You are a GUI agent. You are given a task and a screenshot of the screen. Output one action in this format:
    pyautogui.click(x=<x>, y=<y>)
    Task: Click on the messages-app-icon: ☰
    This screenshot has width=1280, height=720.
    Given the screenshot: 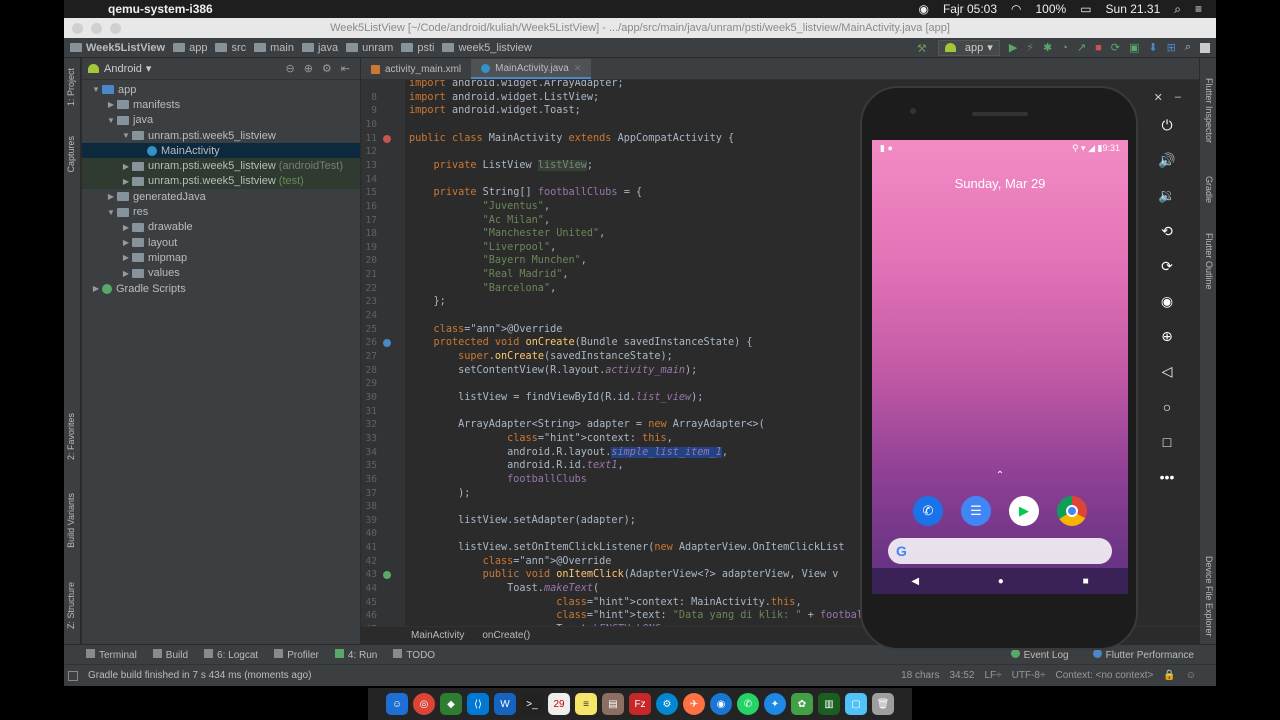 What is the action you would take?
    pyautogui.click(x=976, y=511)
    